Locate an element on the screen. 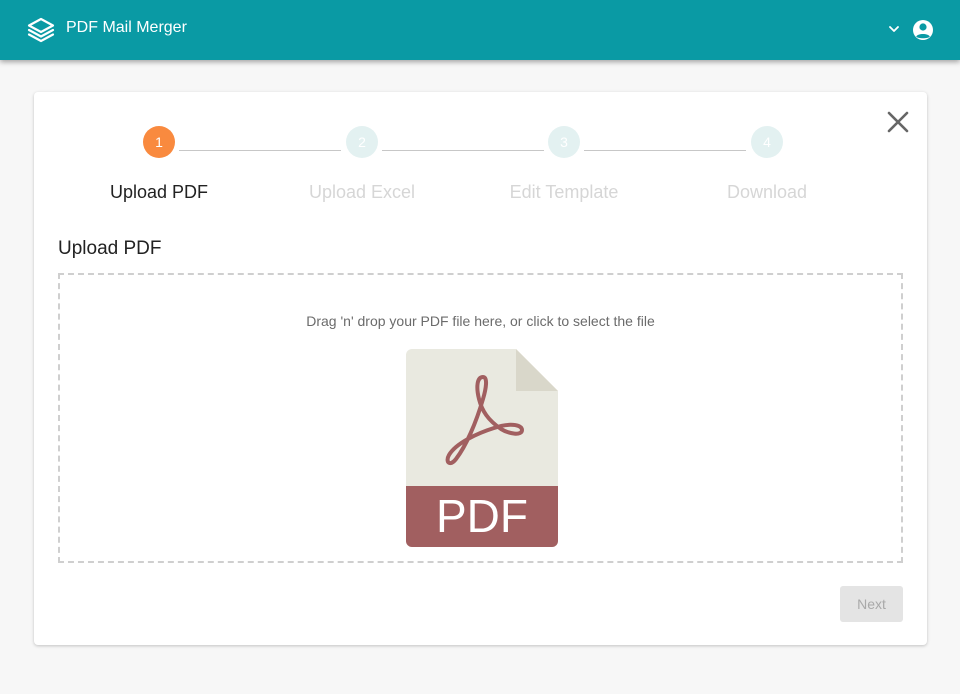  chevron-down-icon is located at coordinates (894, 29).